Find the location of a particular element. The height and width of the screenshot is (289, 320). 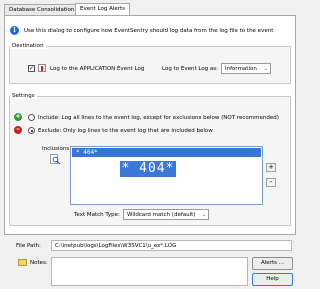

plus-icon: + is located at coordinates (18, 116).